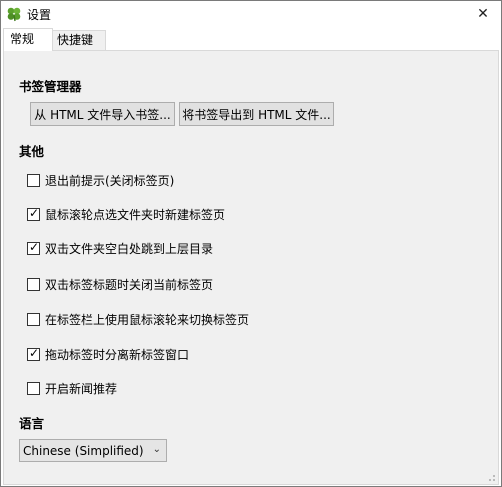 The width and height of the screenshot is (502, 487). I want to click on close-button: ✕, so click(483, 14).